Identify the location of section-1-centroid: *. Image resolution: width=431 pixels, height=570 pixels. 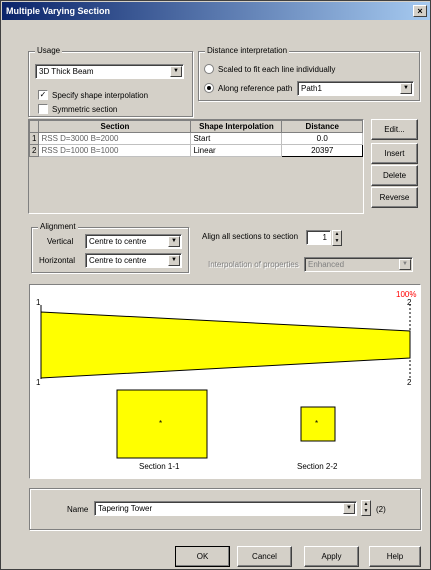
(161, 423).